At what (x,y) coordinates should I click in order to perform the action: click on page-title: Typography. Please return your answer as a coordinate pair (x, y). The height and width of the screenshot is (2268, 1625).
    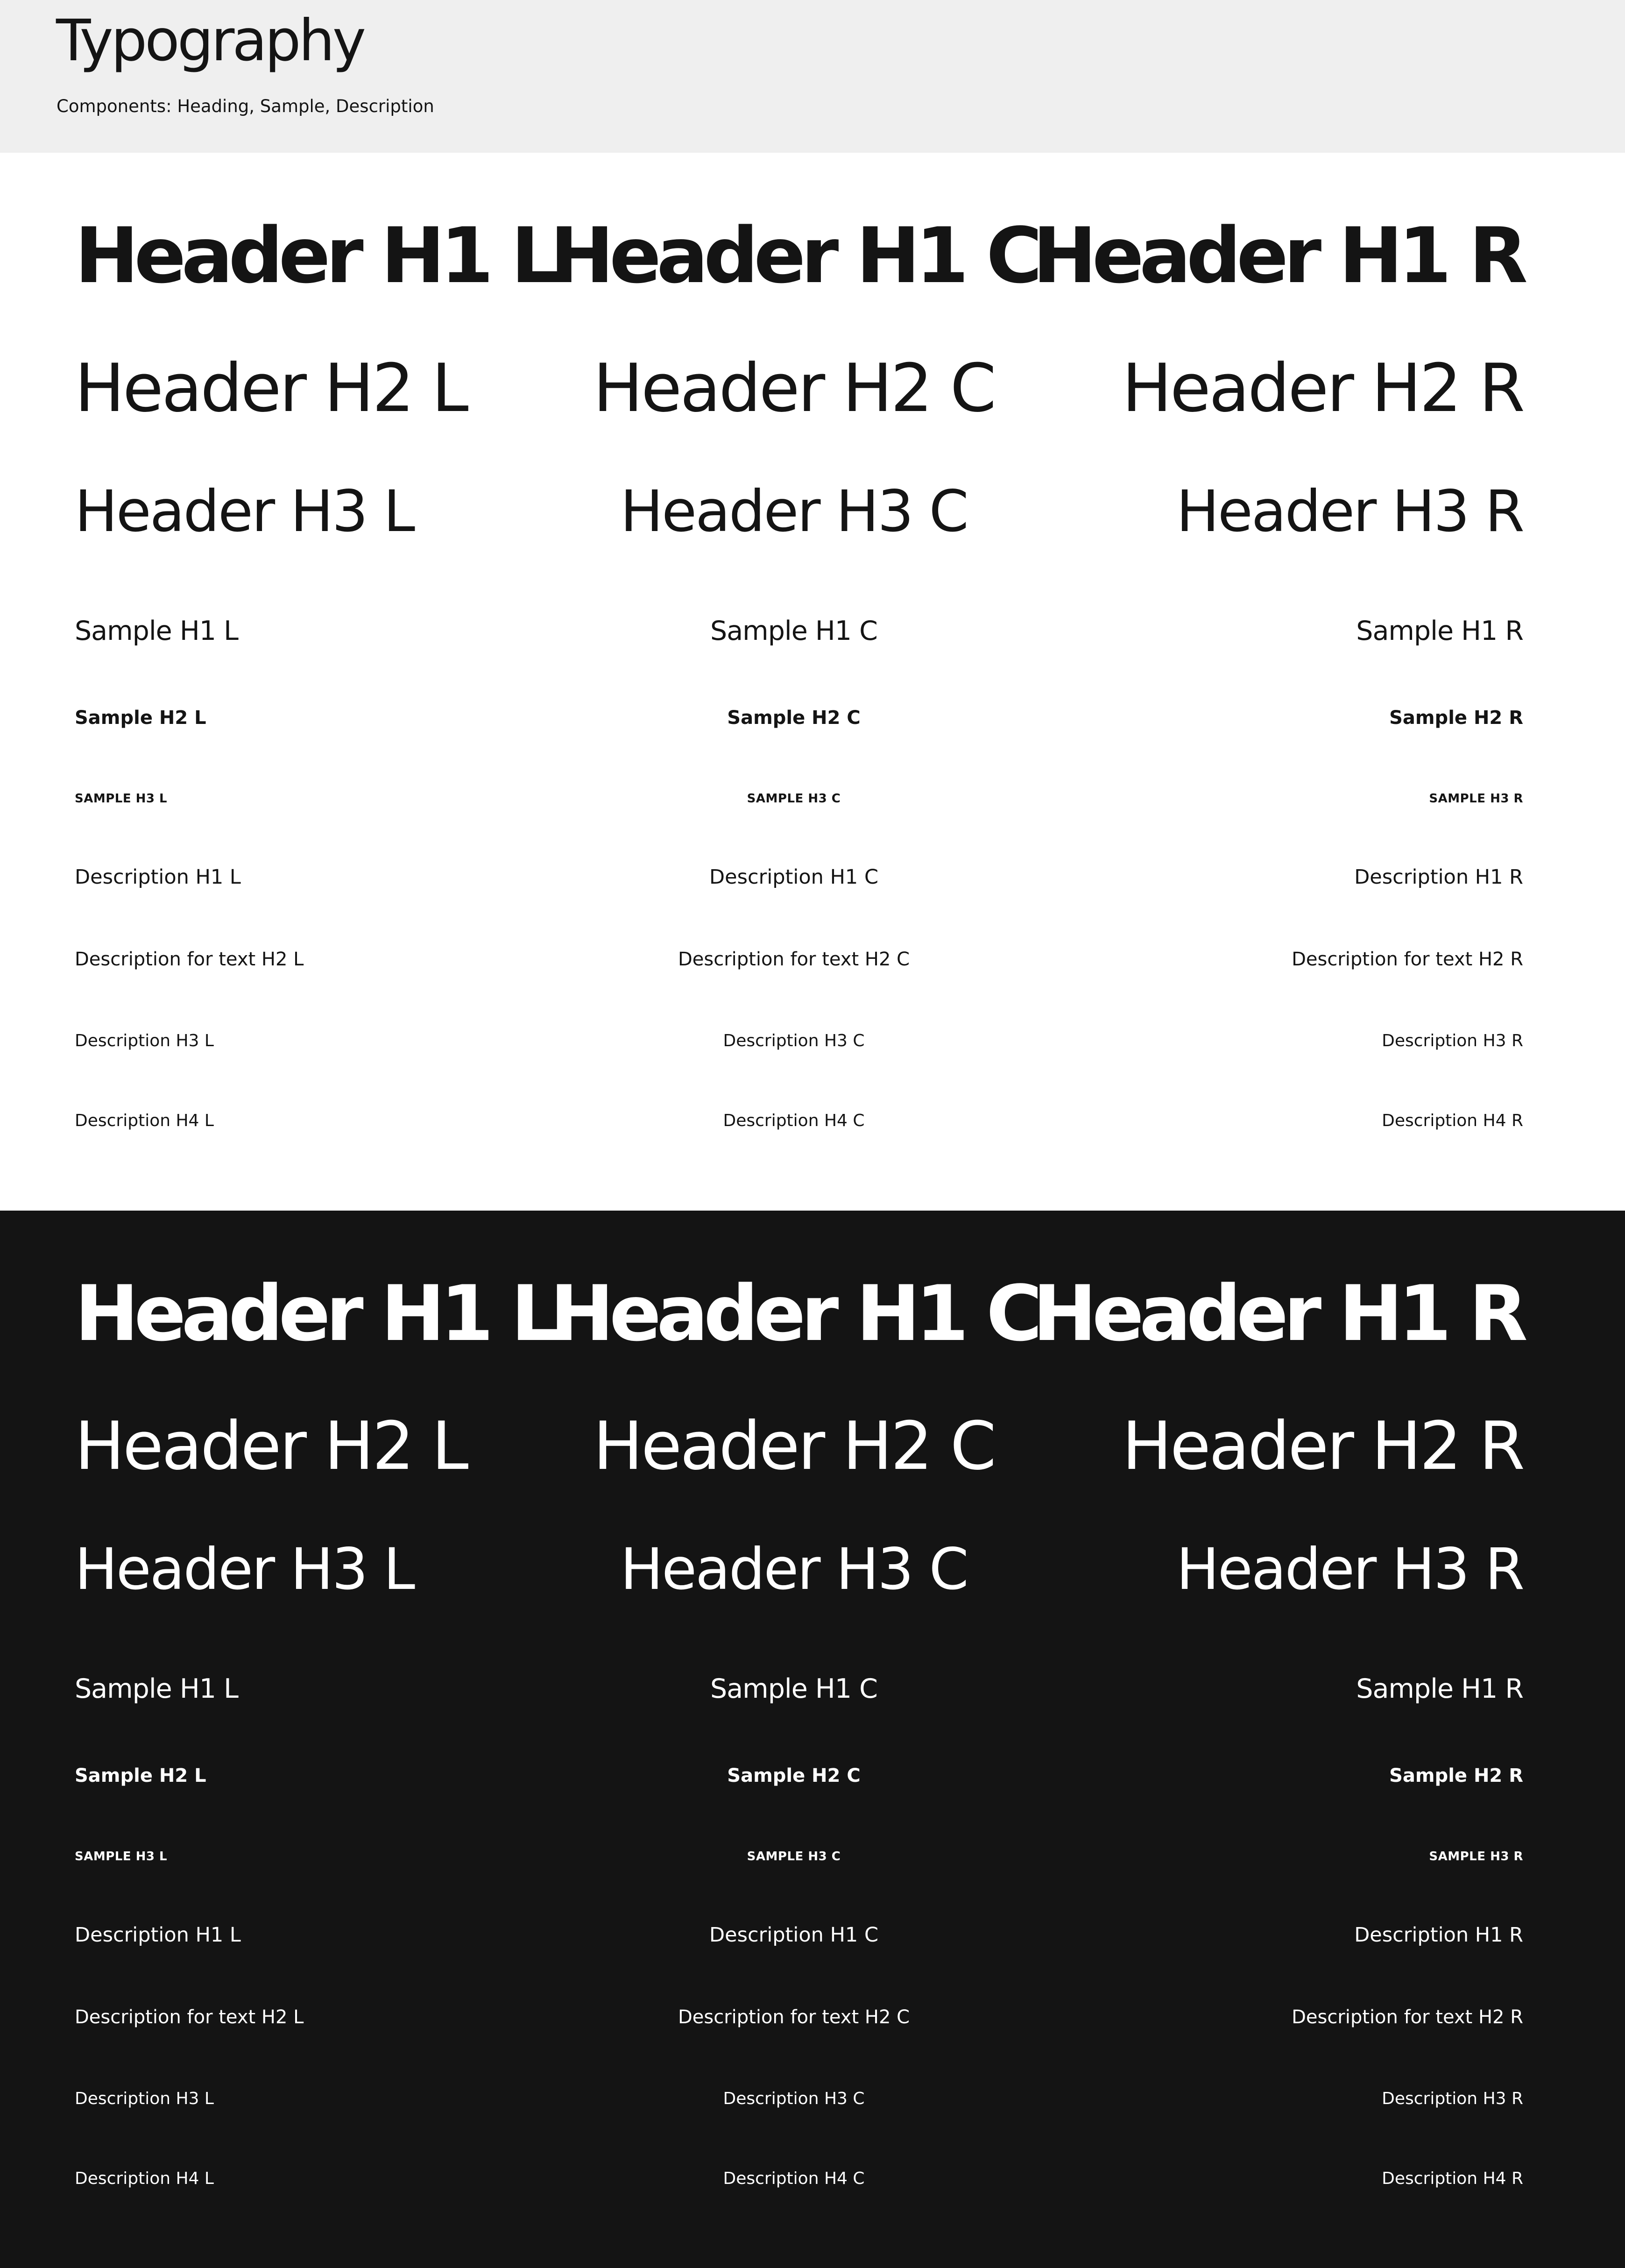
    Looking at the image, I should click on (211, 40).